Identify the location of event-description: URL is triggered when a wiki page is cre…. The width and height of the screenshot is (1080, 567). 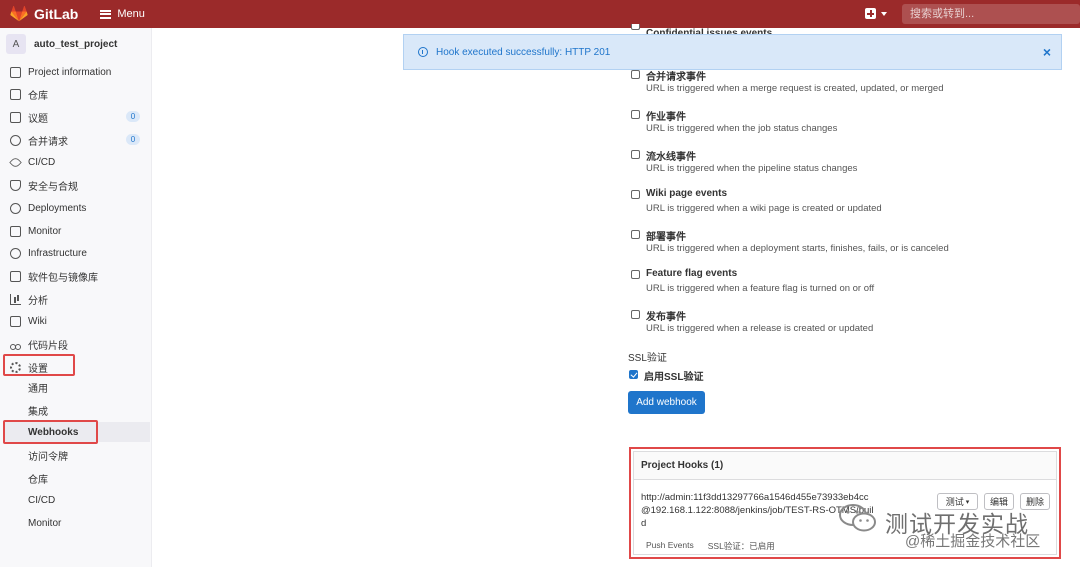
(764, 208).